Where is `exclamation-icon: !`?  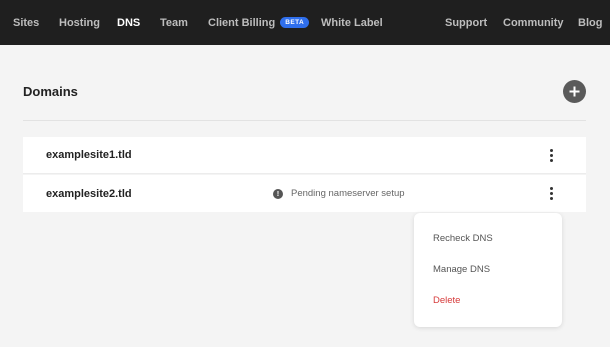
exclamation-icon: ! is located at coordinates (278, 193).